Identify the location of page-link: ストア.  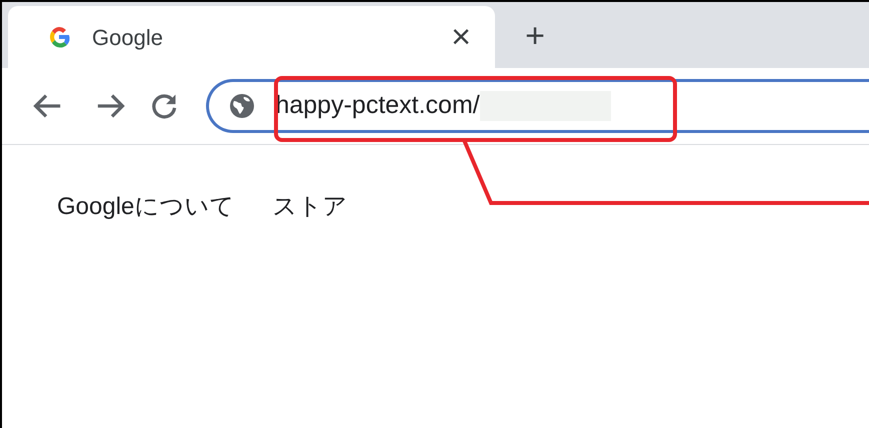
(310, 207).